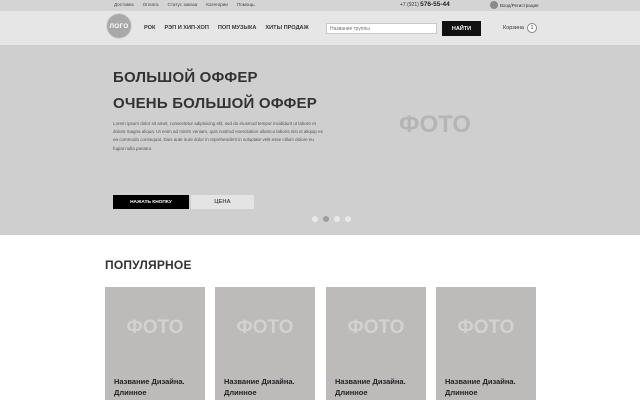  I want to click on nav-item-rap-hiphop: РЭП И ХИП-ХОП, so click(186, 28).